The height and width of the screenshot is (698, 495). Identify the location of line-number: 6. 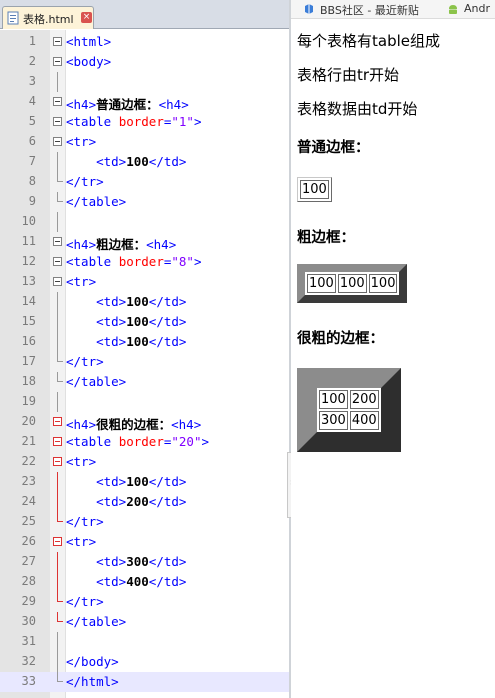
(32, 141).